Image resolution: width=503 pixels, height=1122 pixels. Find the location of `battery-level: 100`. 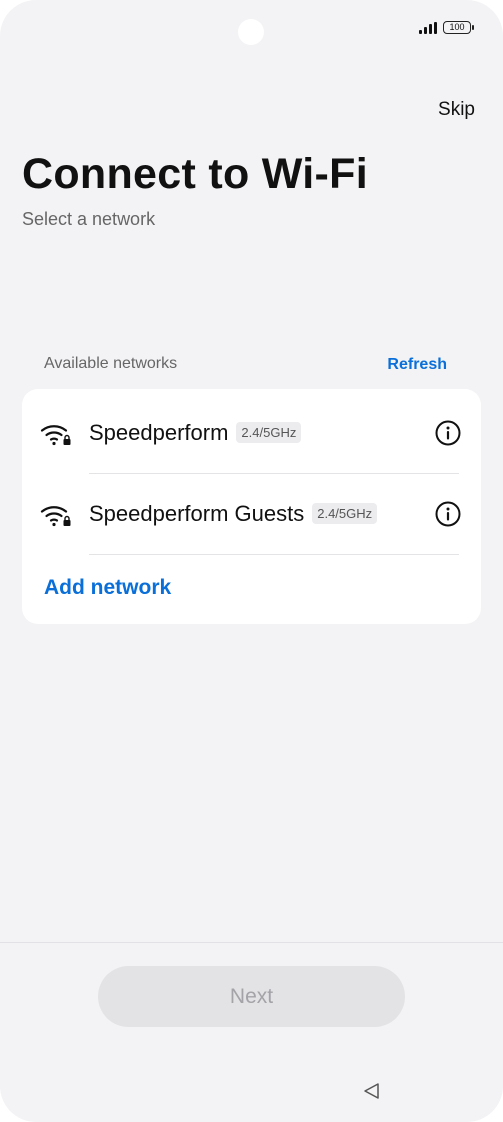

battery-level: 100 is located at coordinates (457, 27).